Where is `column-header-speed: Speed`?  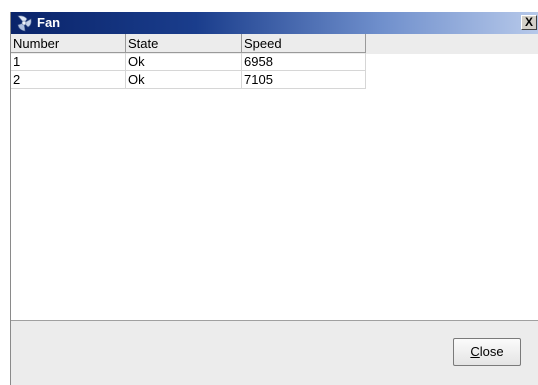 column-header-speed: Speed is located at coordinates (304, 43).